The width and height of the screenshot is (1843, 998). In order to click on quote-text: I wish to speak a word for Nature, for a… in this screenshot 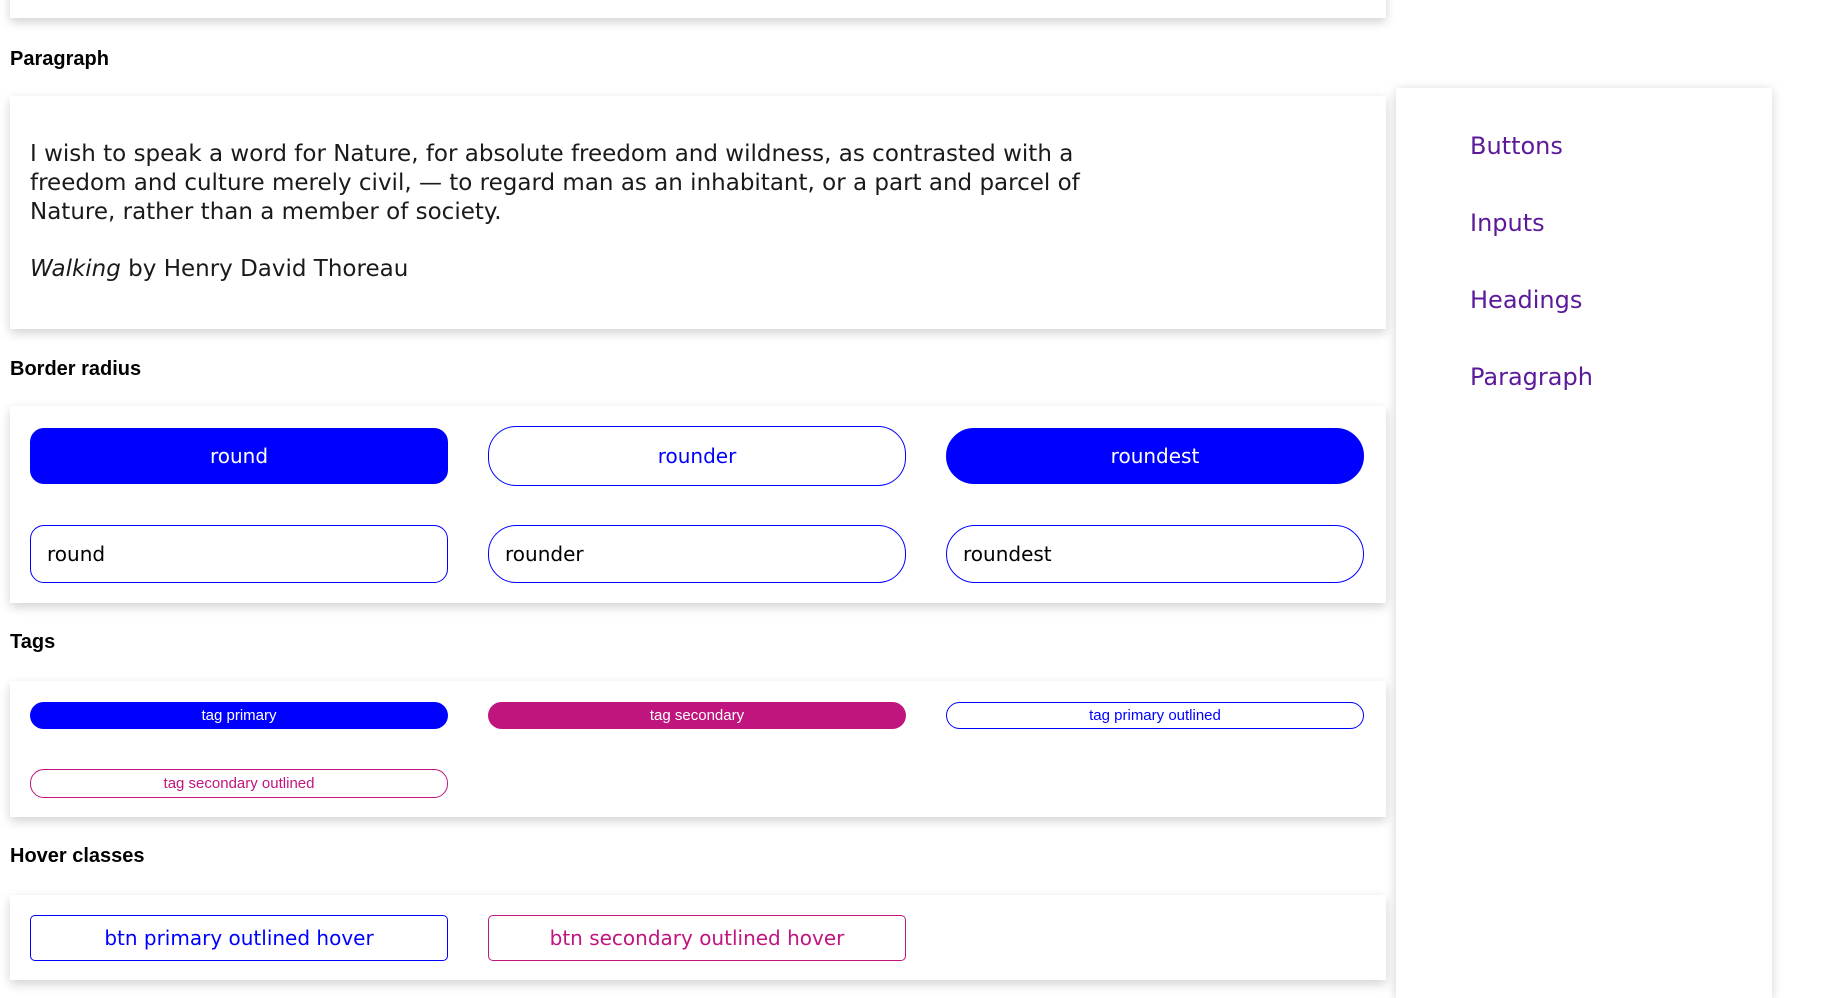, I will do `click(555, 183)`.